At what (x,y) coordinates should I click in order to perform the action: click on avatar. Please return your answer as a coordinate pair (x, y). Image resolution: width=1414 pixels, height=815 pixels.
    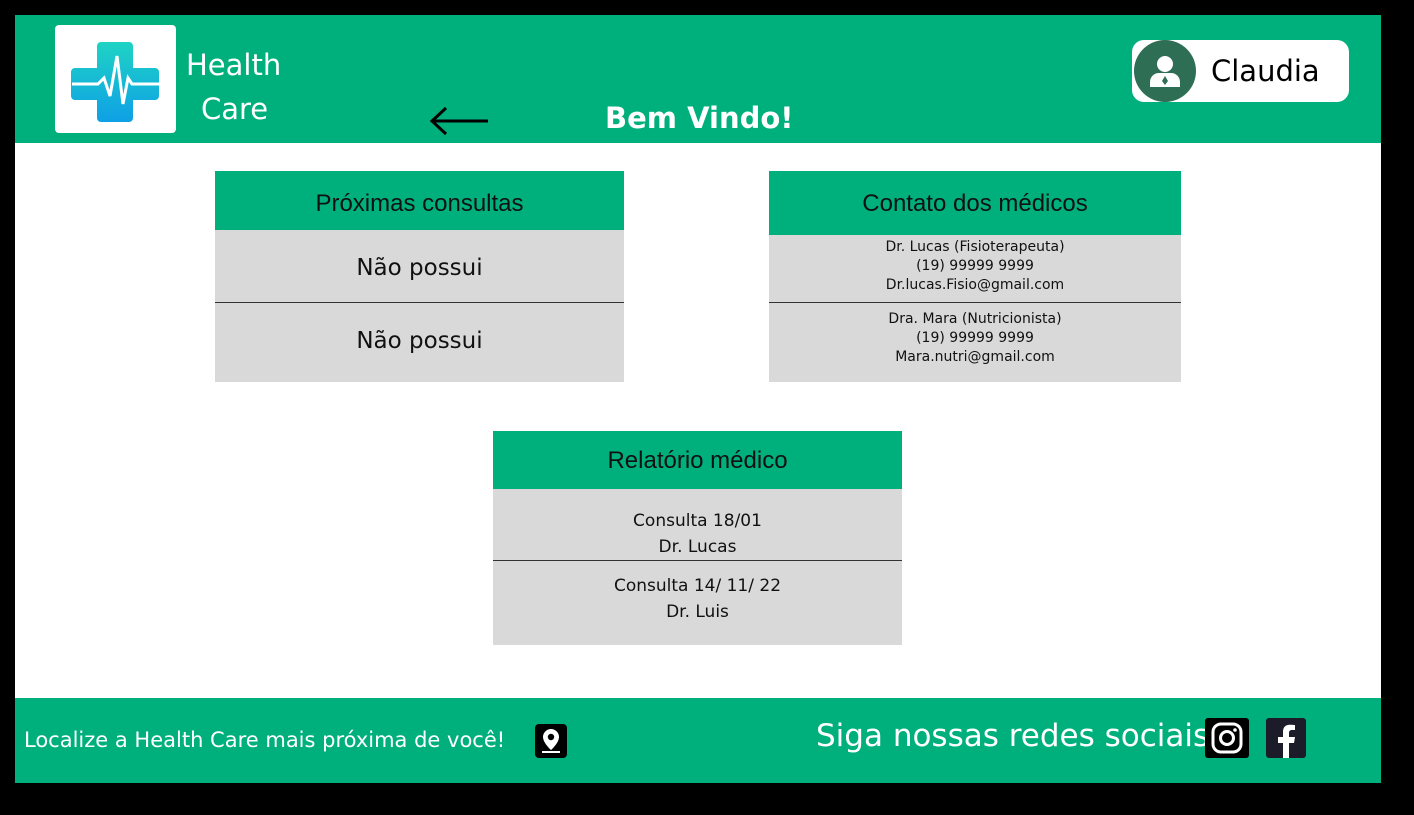
    Looking at the image, I should click on (1165, 71).